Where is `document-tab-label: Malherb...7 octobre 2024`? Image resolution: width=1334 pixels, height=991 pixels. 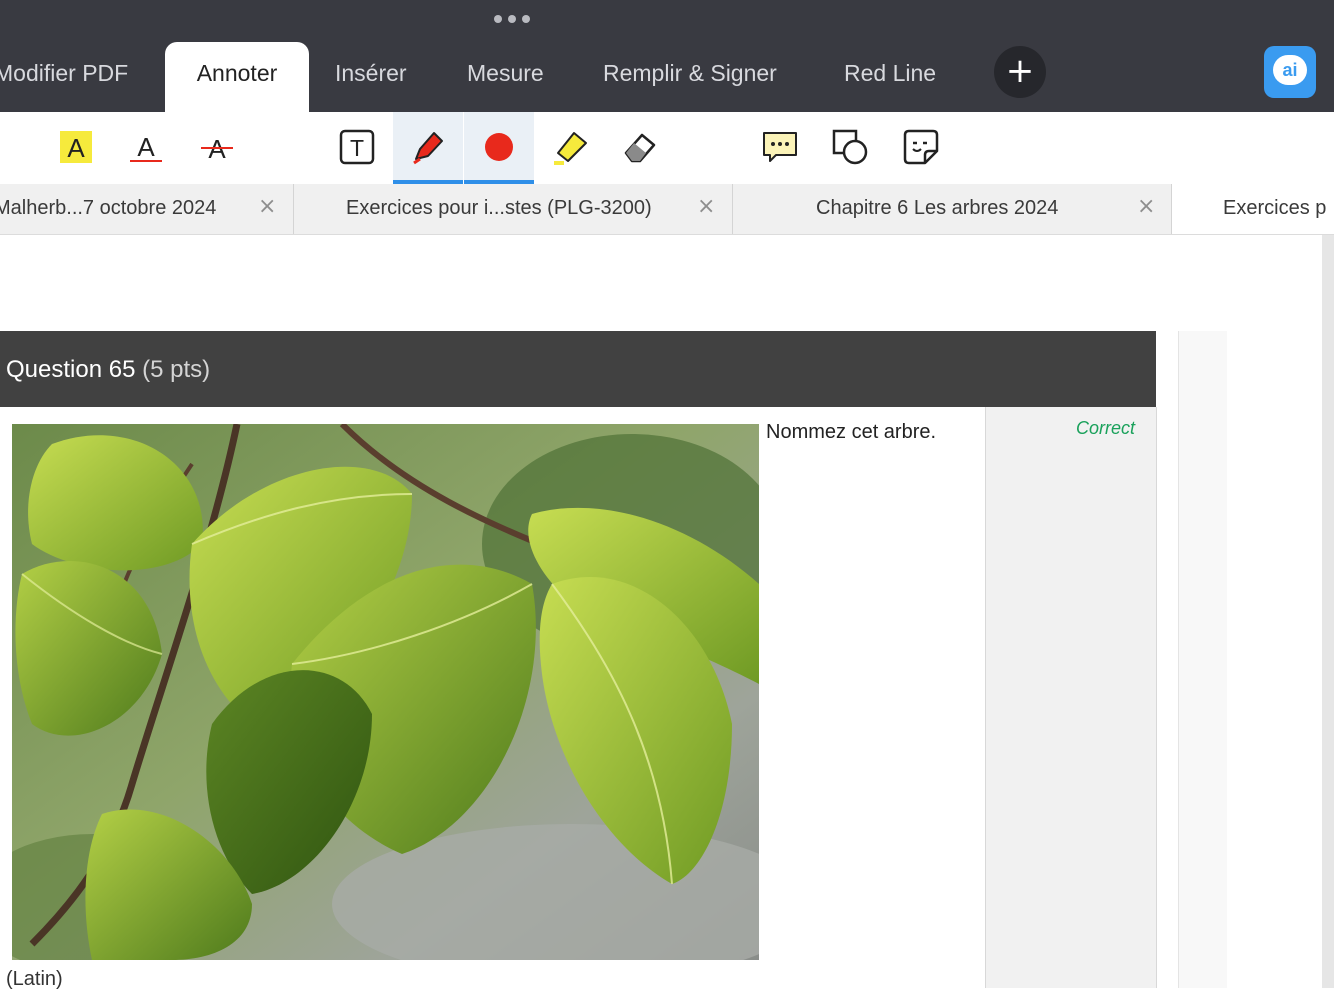
document-tab-label: Malherb...7 octobre 2024 is located at coordinates (108, 208).